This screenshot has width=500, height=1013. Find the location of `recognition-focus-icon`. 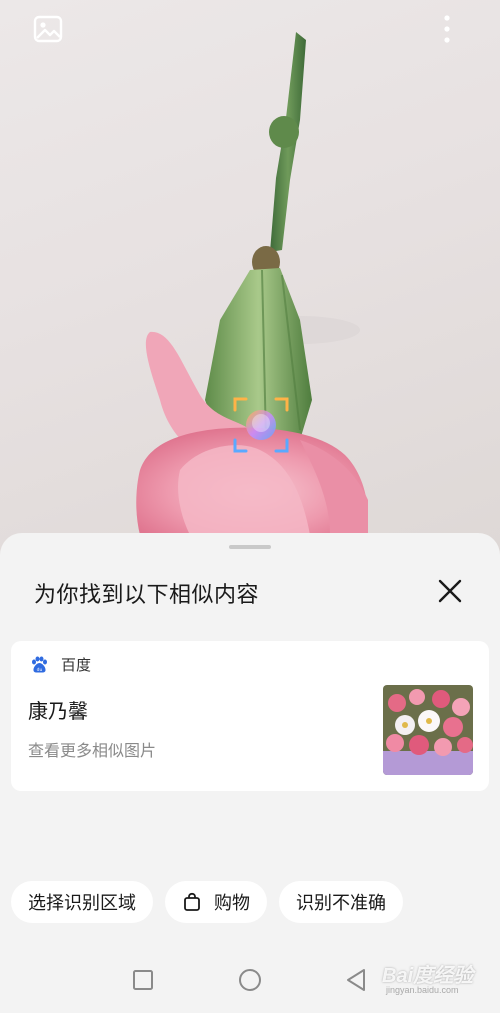

recognition-focus-icon is located at coordinates (261, 425).